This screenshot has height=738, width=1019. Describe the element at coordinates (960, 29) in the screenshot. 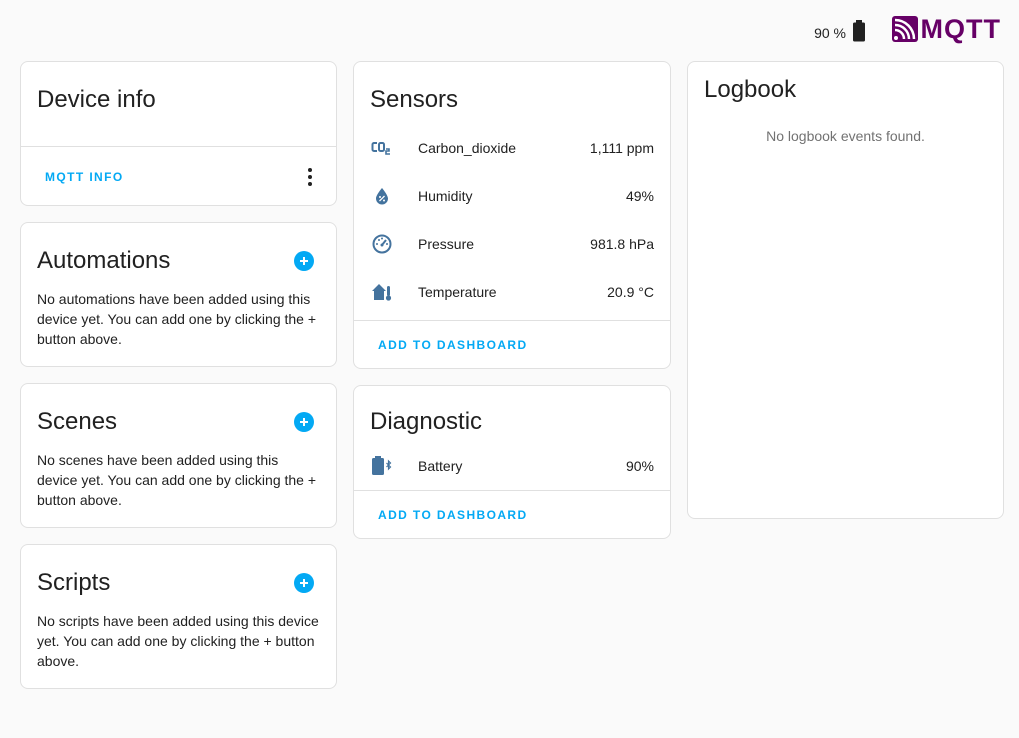

I see `mqtt-logo-text: MQTT` at that location.